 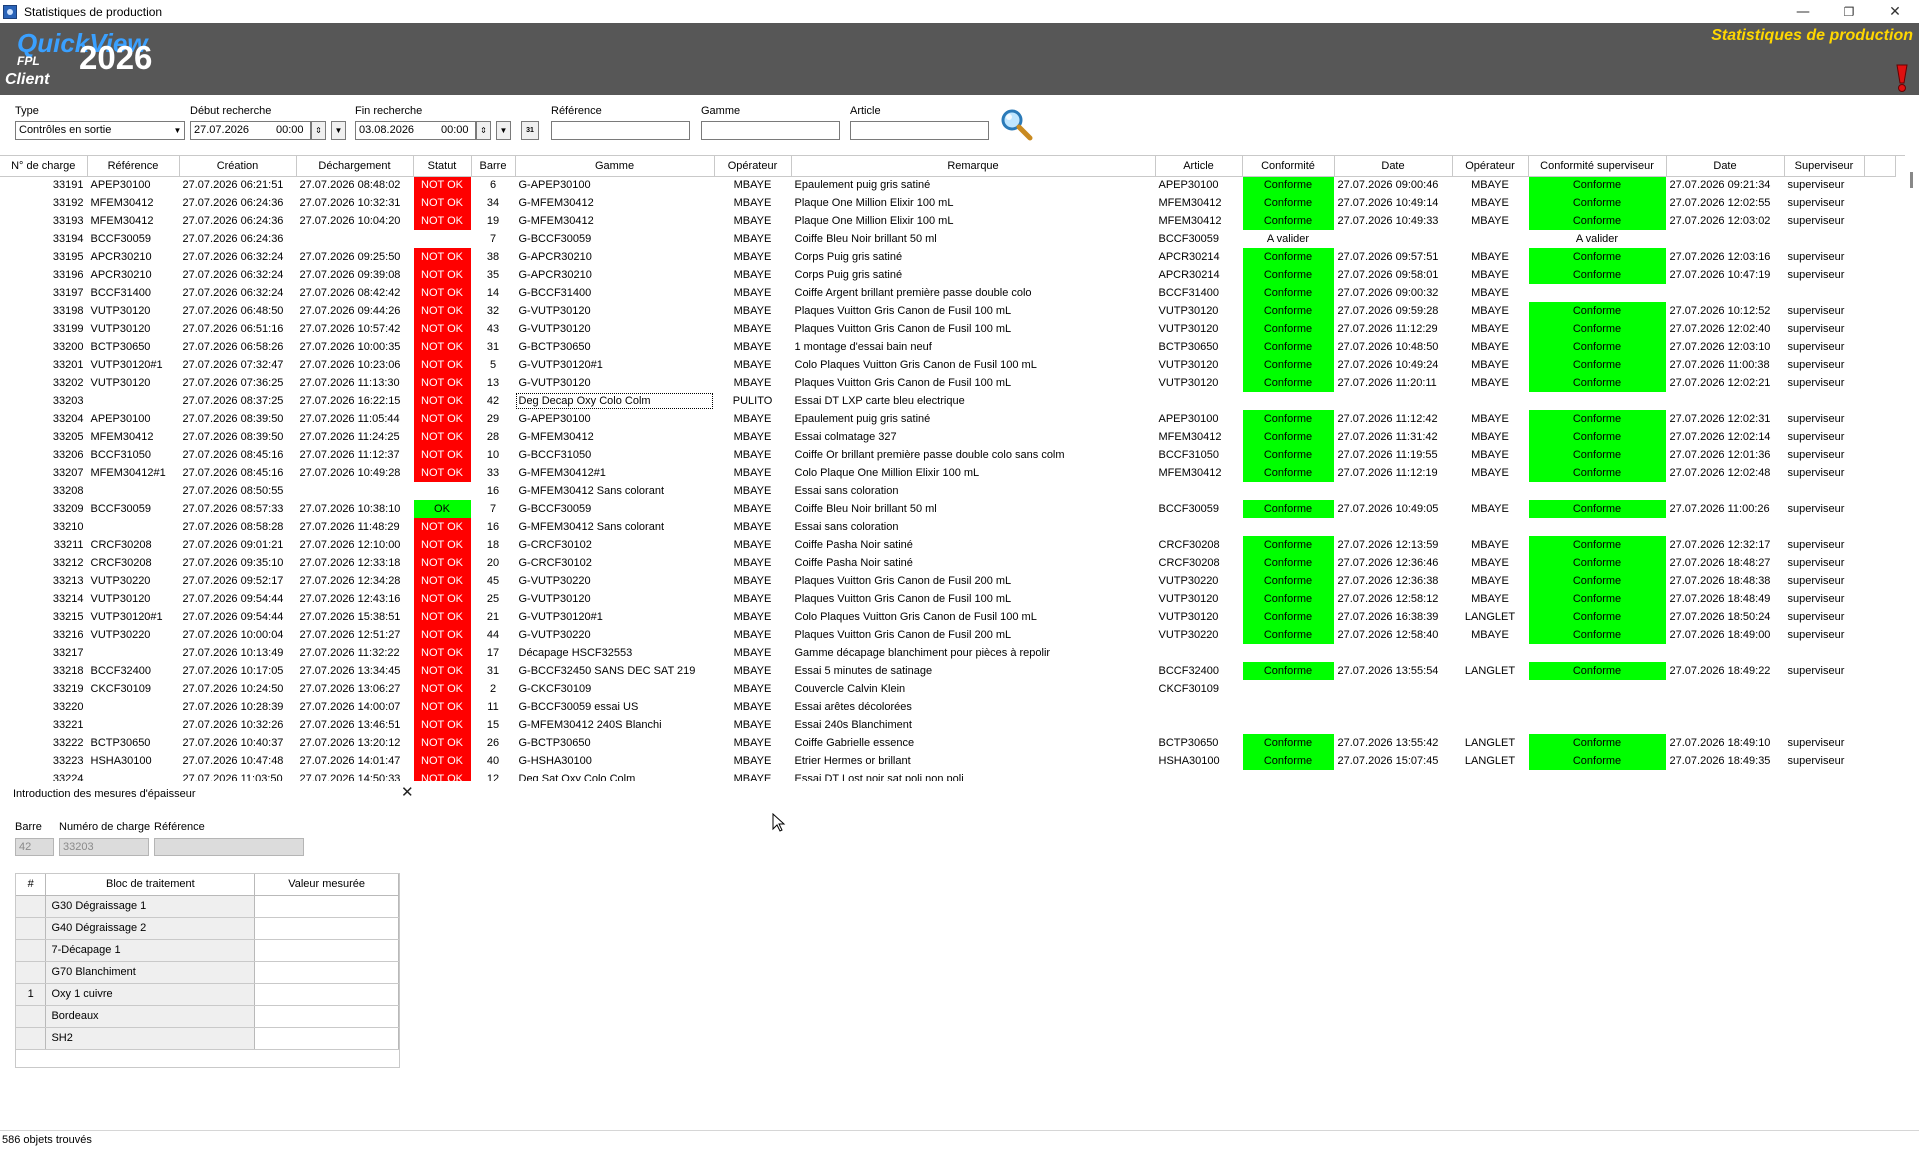 What do you see at coordinates (1490, 491) in the screenshot?
I see `cell-operateur-conformite` at bounding box center [1490, 491].